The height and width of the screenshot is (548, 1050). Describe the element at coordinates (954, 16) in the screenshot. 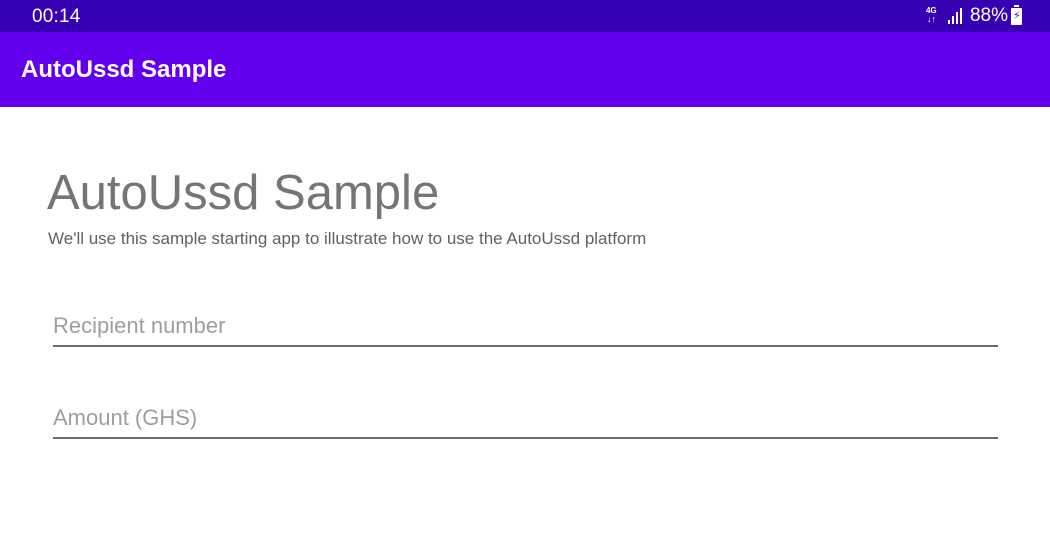

I see `signal-icon` at that location.